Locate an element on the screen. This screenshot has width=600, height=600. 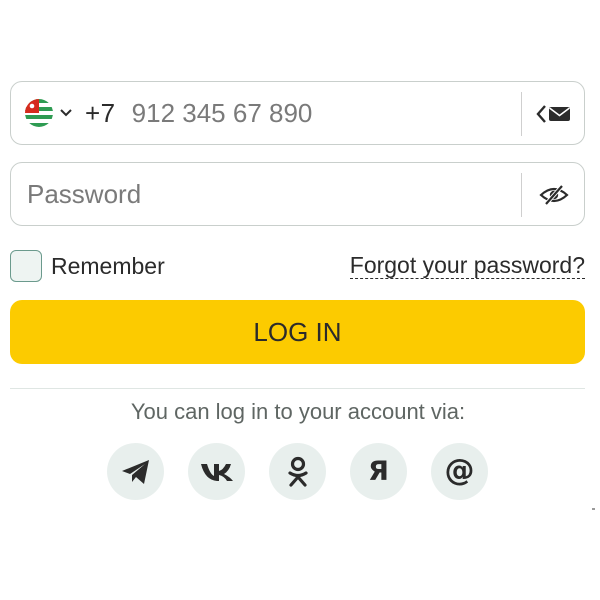
telegram-login-button is located at coordinates (135, 471).